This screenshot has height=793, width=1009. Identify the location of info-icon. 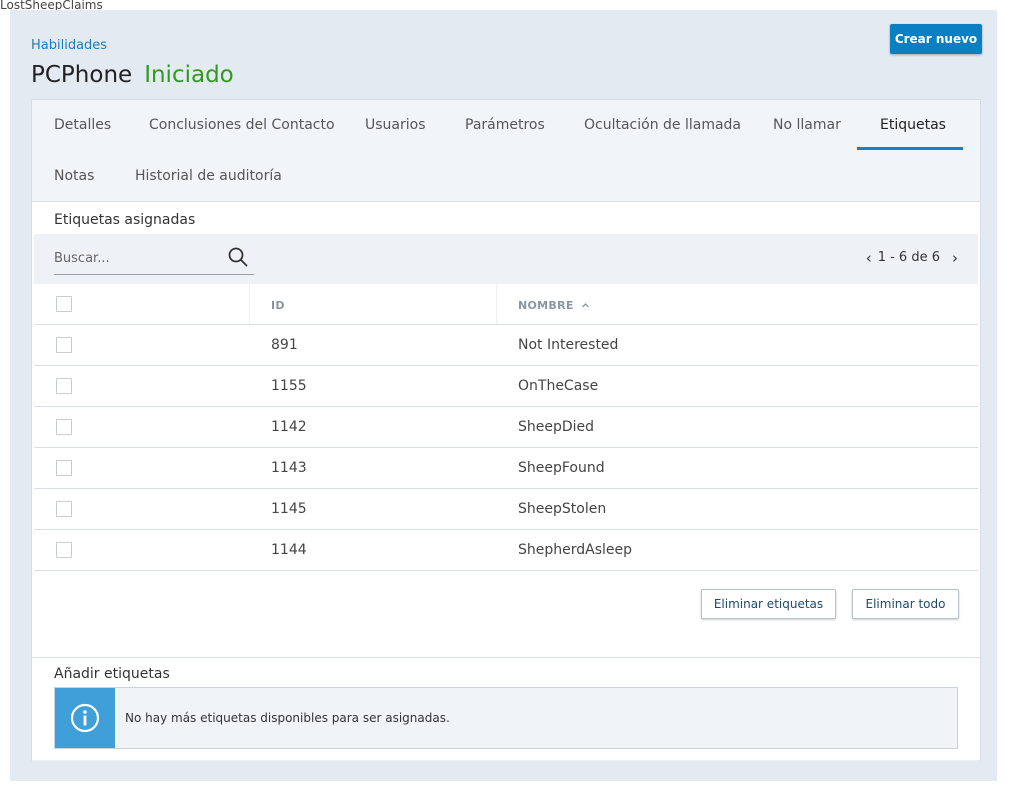
(85, 718).